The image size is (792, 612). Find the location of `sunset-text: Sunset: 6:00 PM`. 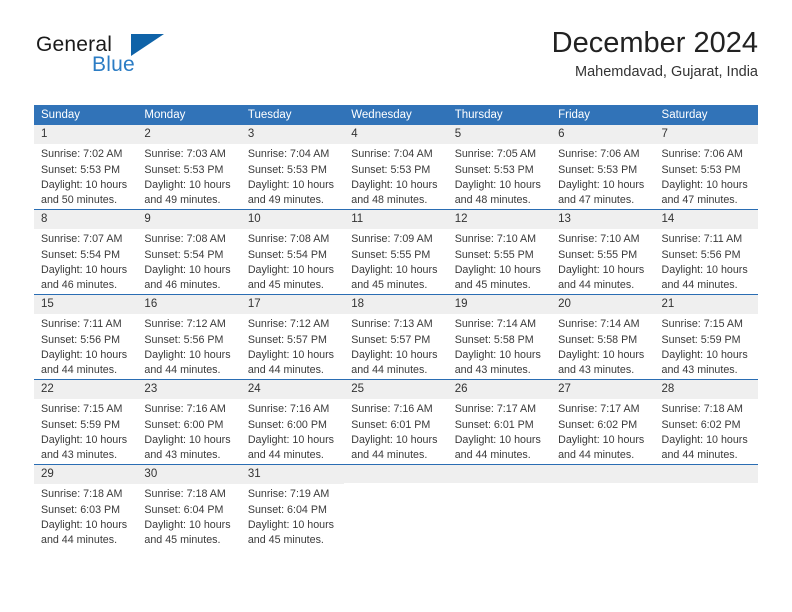

sunset-text: Sunset: 6:00 PM is located at coordinates (184, 424).